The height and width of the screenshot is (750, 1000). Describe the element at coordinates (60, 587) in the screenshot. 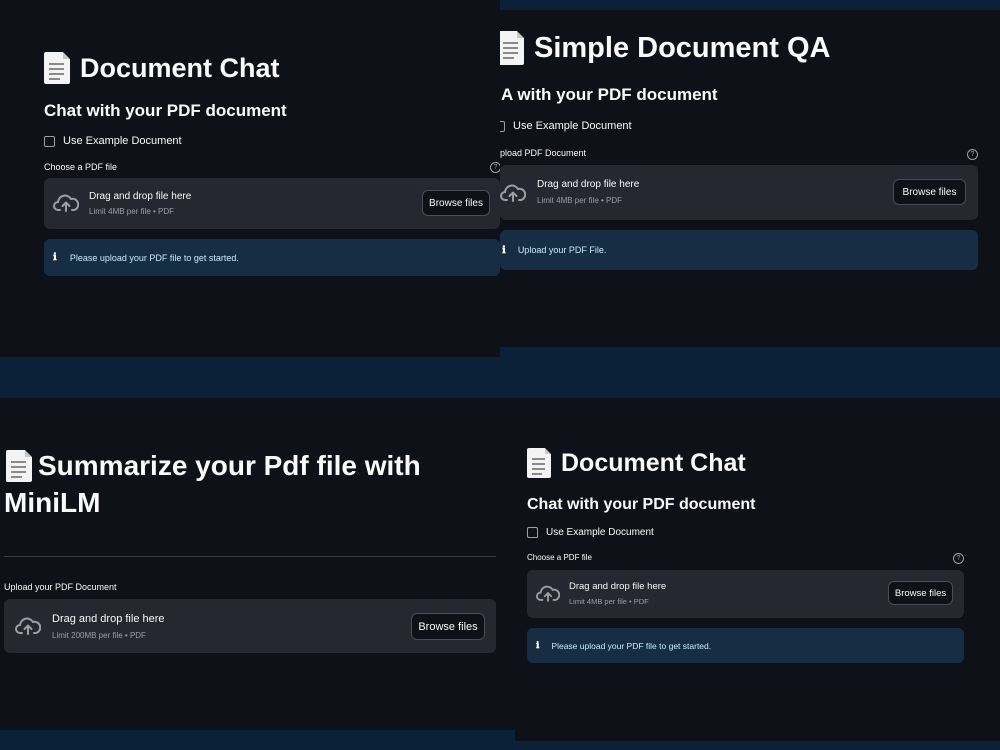

I see `uploader-label: Upload your PDF Document` at that location.